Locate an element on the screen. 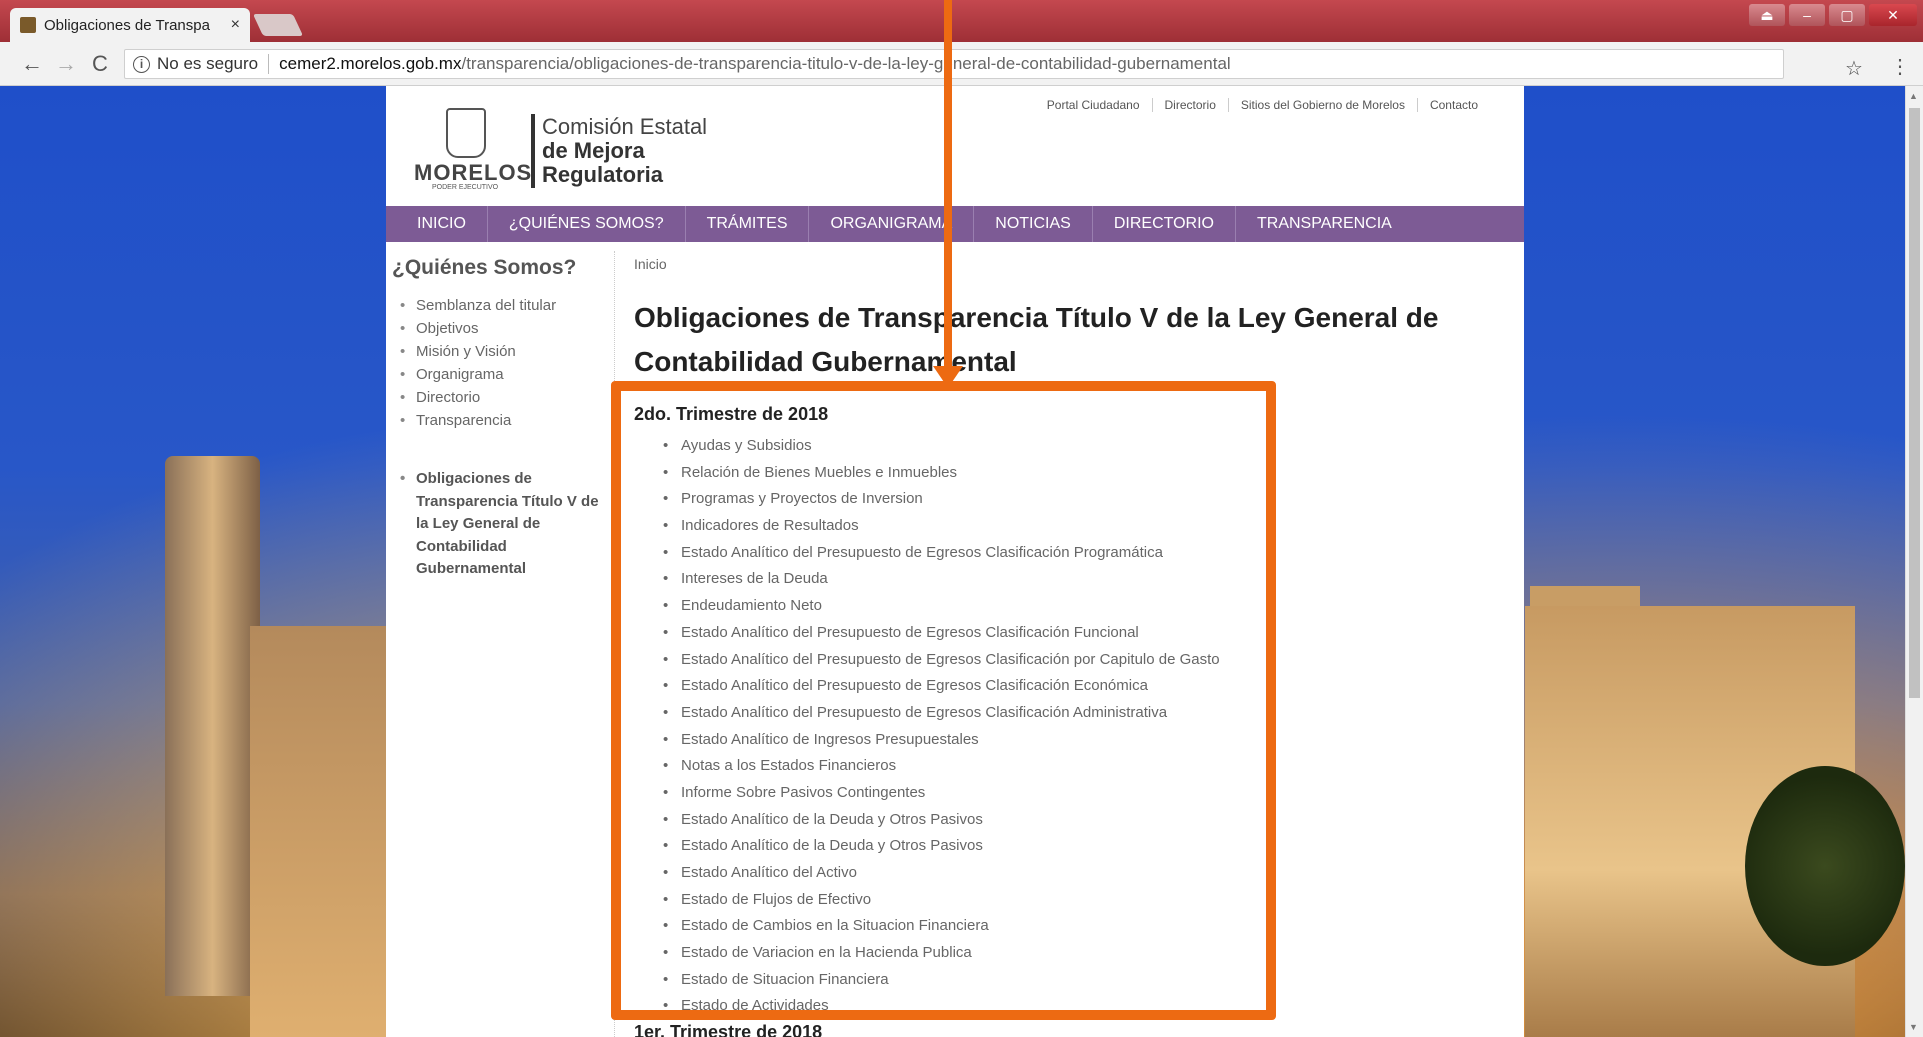 The image size is (1923, 1037). sidebar-item-transparencia: Transparencia is located at coordinates (502, 420).